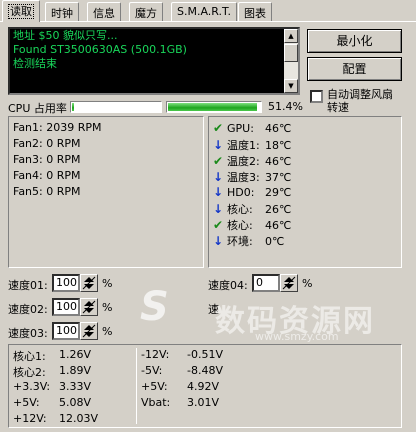  What do you see at coordinates (285, 106) in the screenshot?
I see `cpu-usage-percent: 51.4%` at bounding box center [285, 106].